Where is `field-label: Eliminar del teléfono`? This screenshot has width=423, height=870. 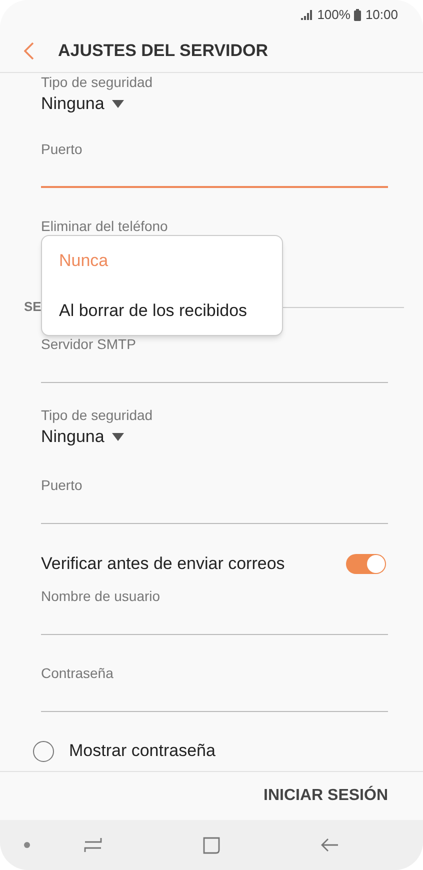 field-label: Eliminar del teléfono is located at coordinates (105, 226).